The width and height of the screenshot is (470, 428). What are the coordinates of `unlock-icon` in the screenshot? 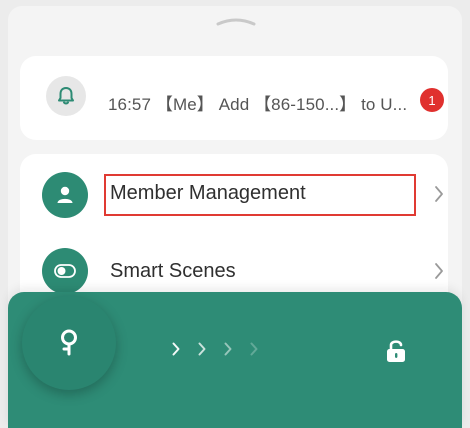 It's located at (396, 351).